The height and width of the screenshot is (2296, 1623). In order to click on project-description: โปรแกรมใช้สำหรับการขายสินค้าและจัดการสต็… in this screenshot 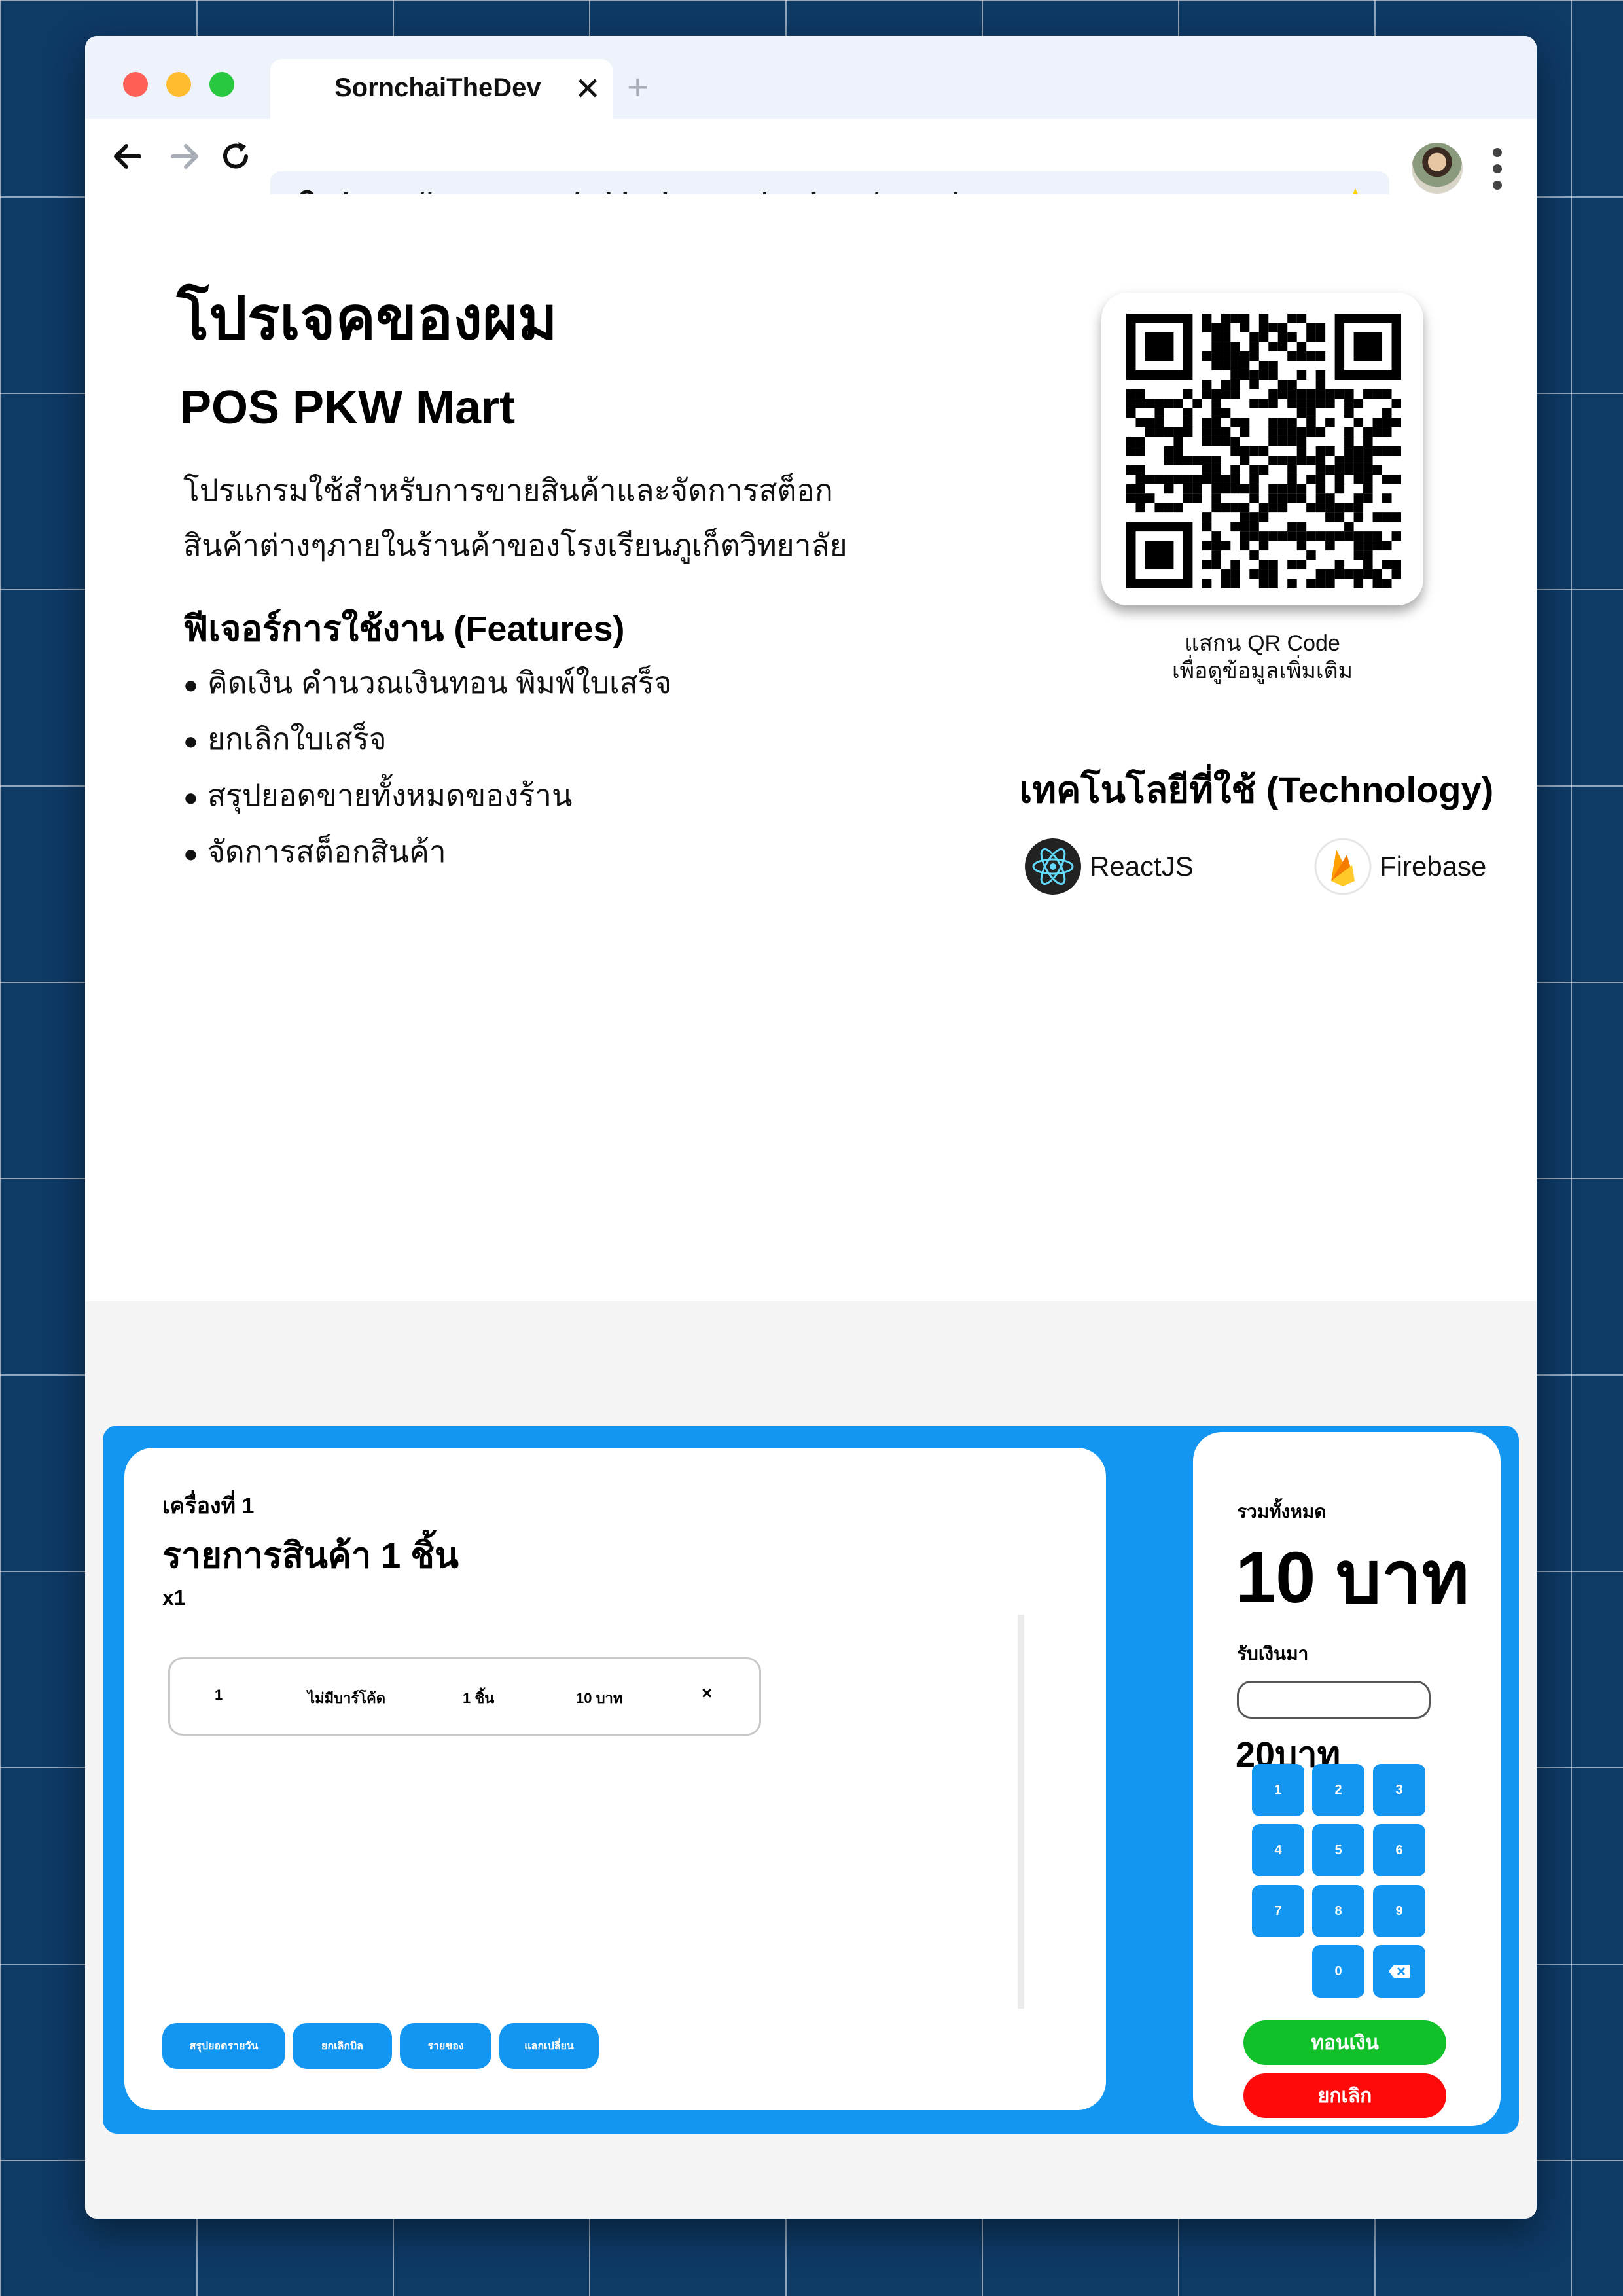, I will do `click(559, 518)`.